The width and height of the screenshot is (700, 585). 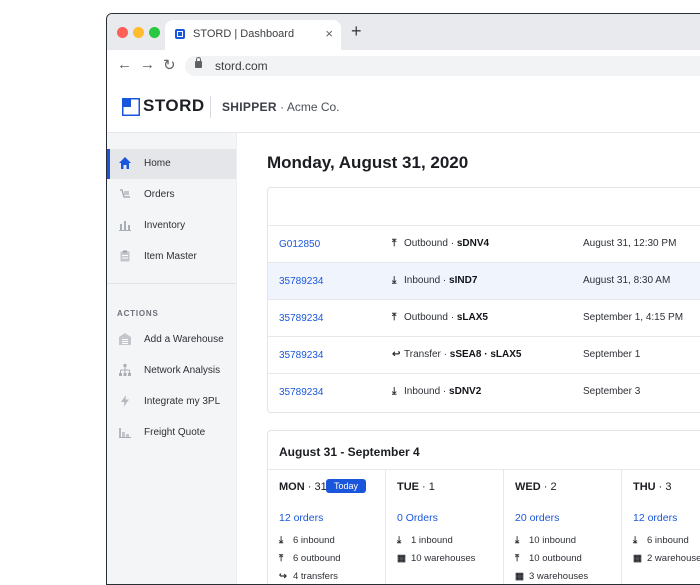 What do you see at coordinates (299, 244) in the screenshot?
I see `shipment-id-link: G012850` at bounding box center [299, 244].